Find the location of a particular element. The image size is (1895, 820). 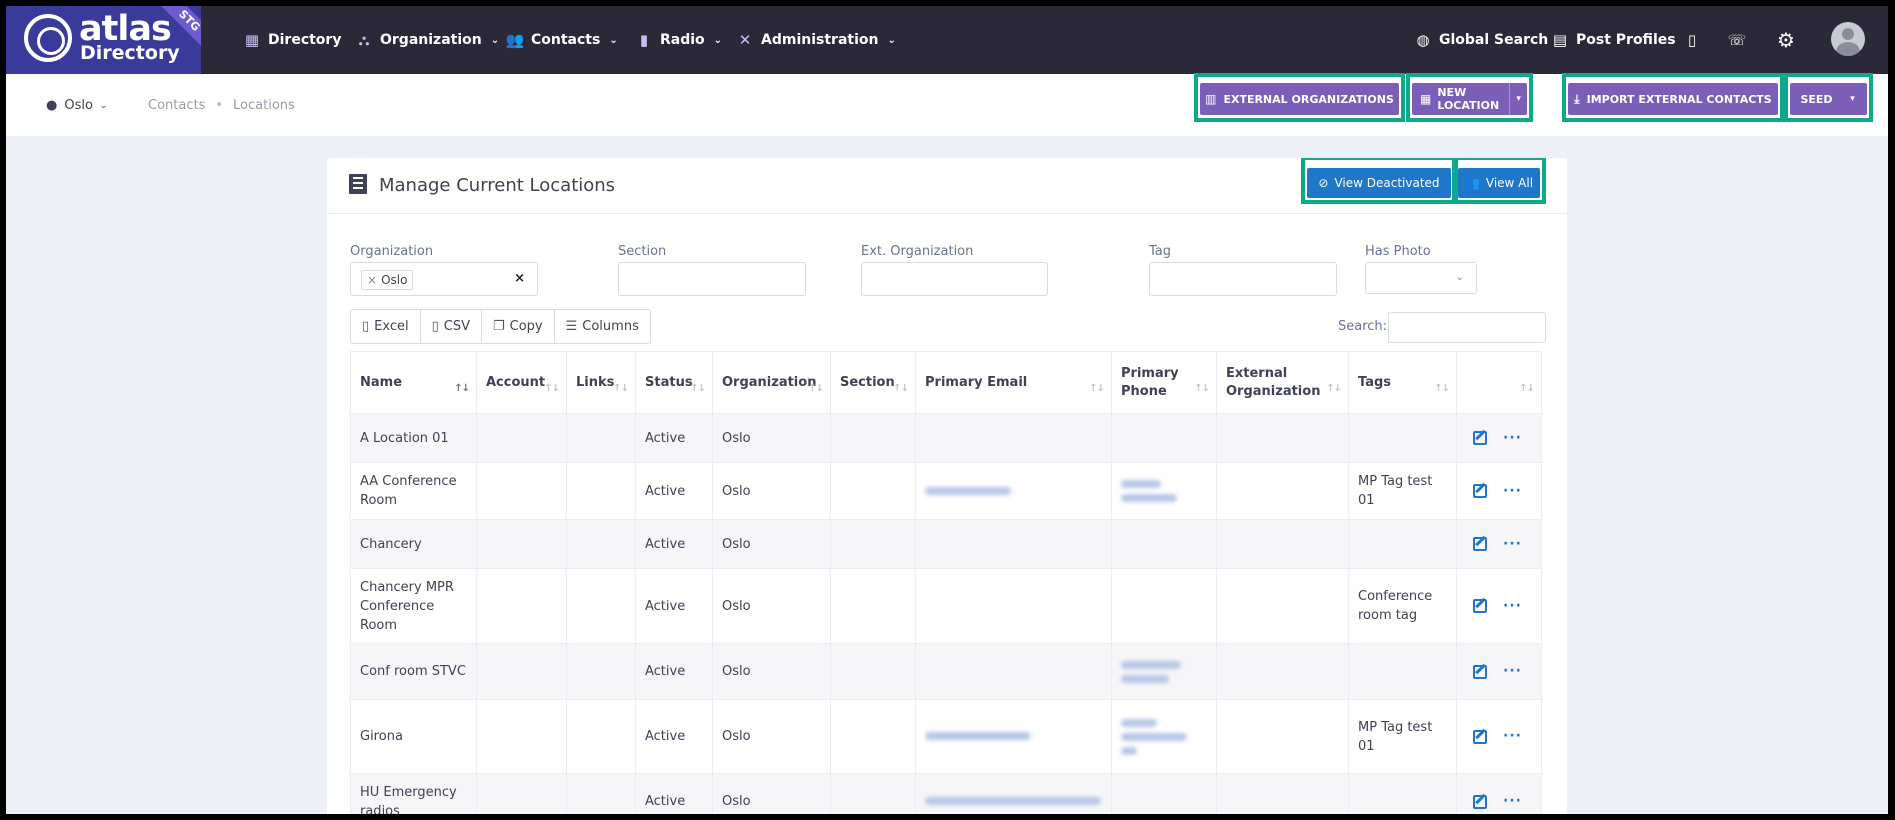

column-header-primary-phone: Primary Phone ↑↓ is located at coordinates (1164, 382).